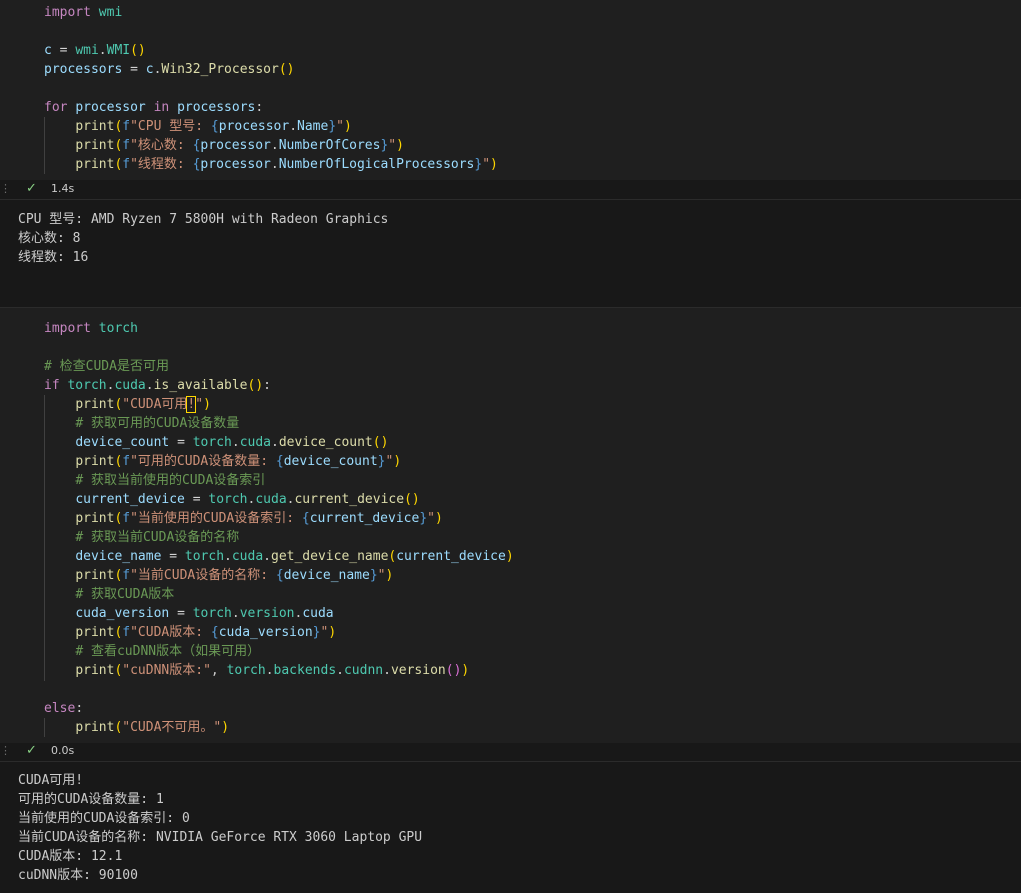  I want to click on cell-2-status: ⋮ ✓ 0.0s, so click(510, 751).